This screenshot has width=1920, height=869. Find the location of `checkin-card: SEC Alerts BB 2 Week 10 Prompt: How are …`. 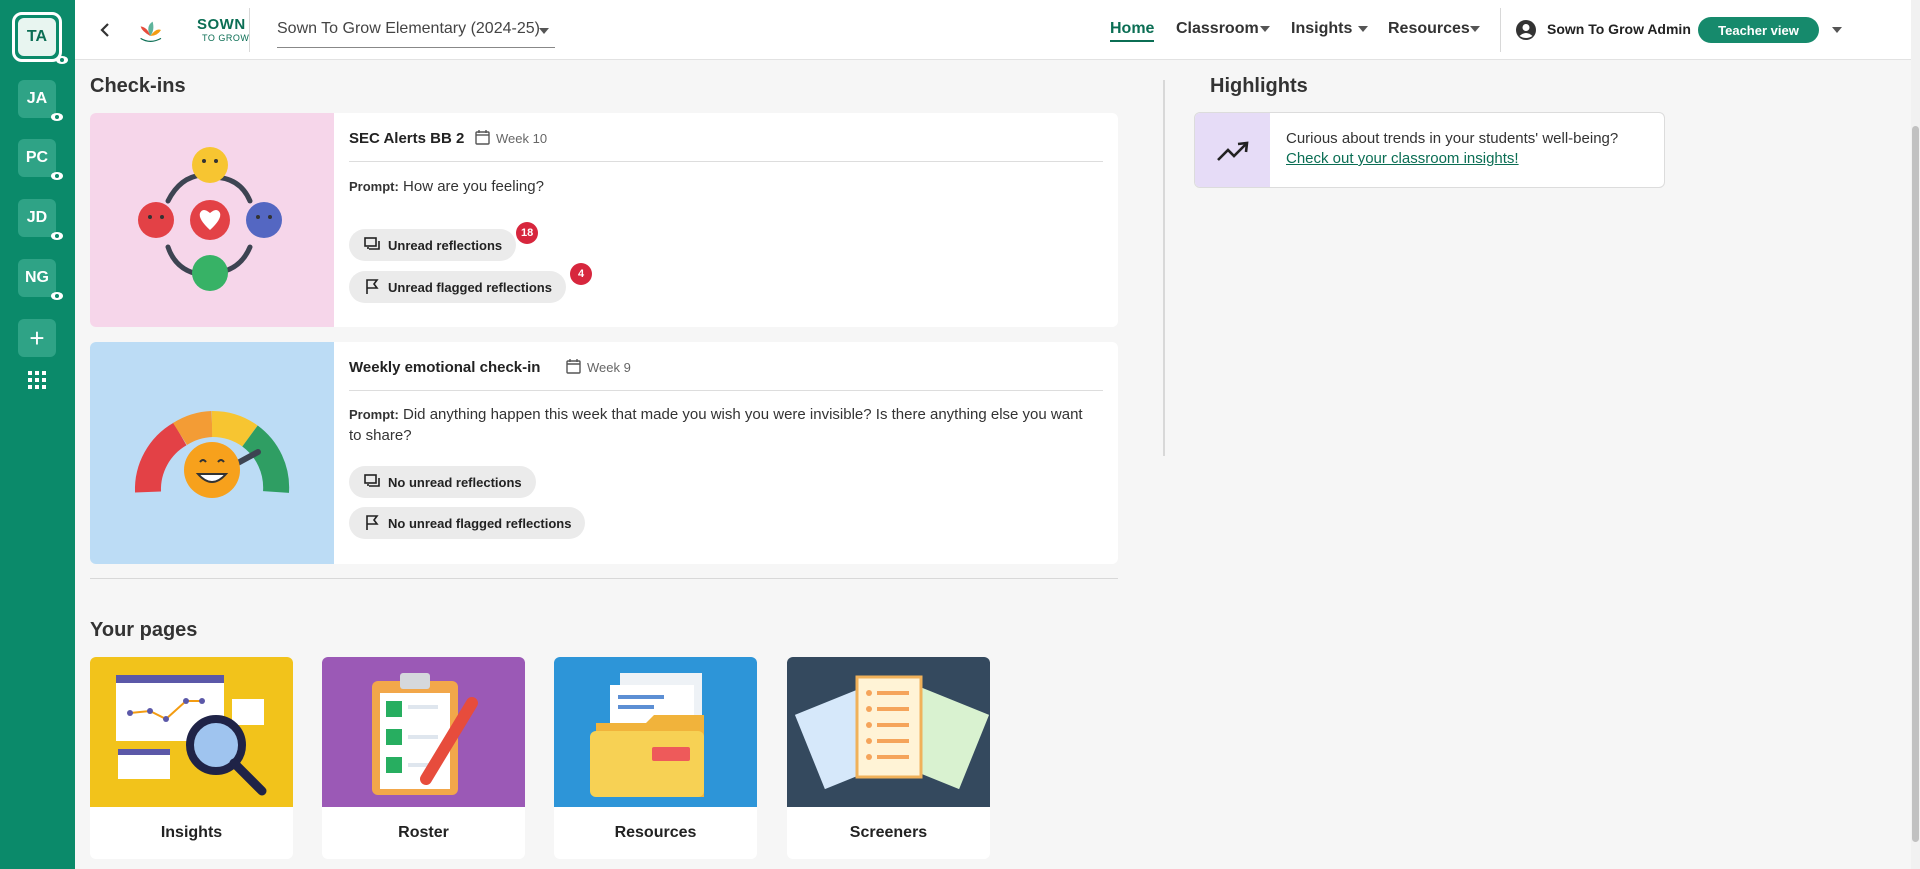

checkin-card: SEC Alerts BB 2 Week 10 Prompt: How are … is located at coordinates (604, 220).